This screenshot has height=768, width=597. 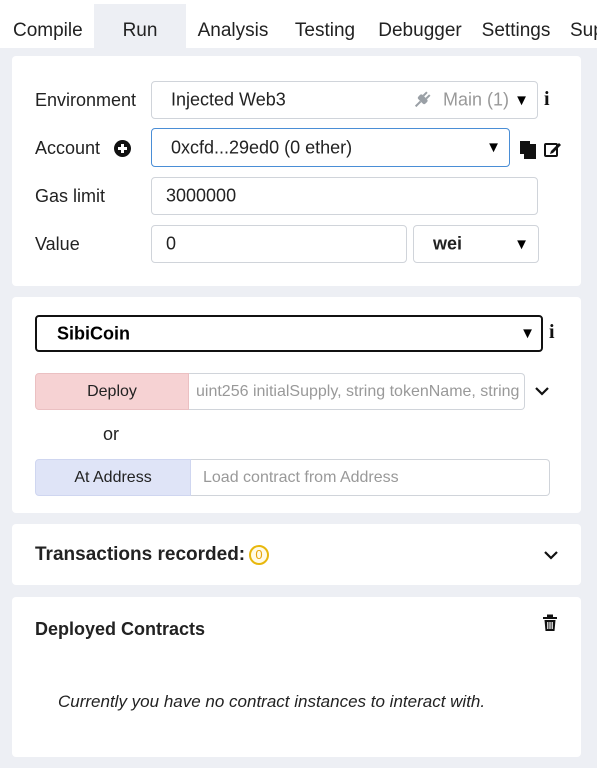 What do you see at coordinates (140, 554) in the screenshot?
I see `transactions-title: Transactions recorded:` at bounding box center [140, 554].